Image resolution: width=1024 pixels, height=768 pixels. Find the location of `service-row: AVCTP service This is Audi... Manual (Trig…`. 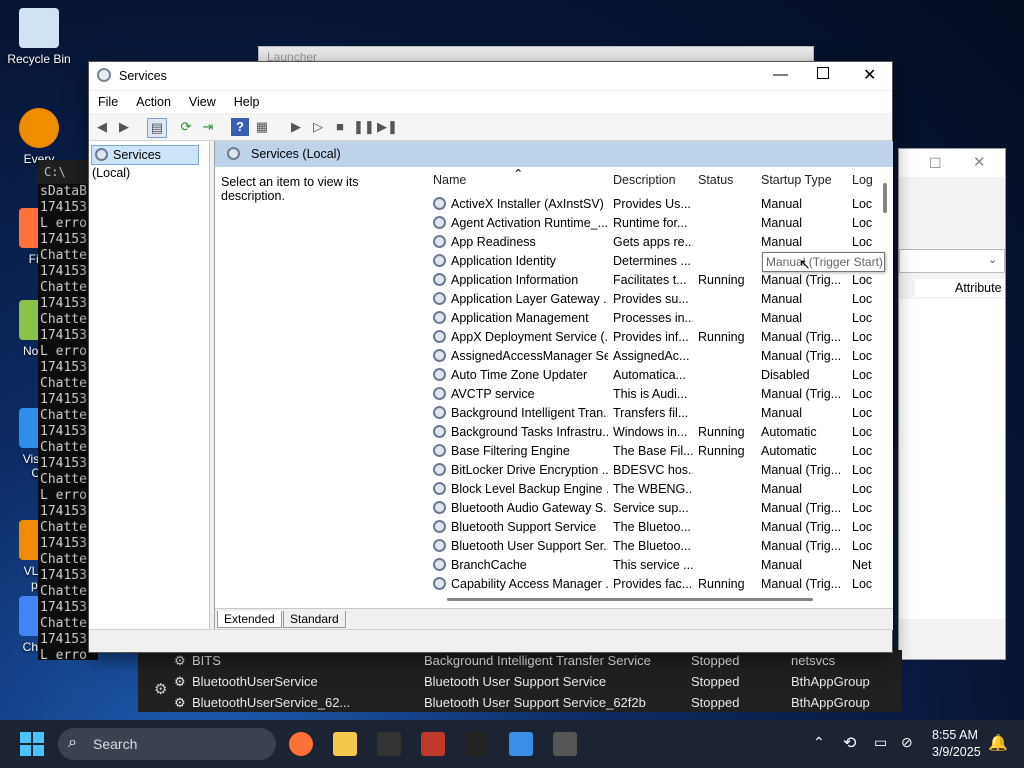

service-row: AVCTP service This is Audi... Manual (Trig… is located at coordinates (655, 394).